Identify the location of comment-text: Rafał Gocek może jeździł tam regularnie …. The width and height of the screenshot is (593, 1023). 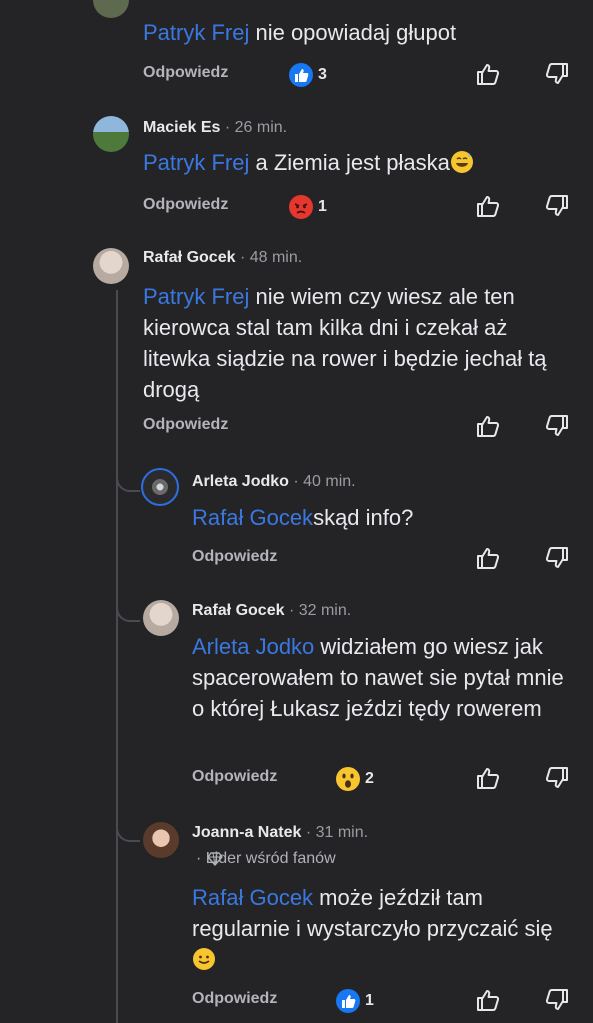
(382, 928).